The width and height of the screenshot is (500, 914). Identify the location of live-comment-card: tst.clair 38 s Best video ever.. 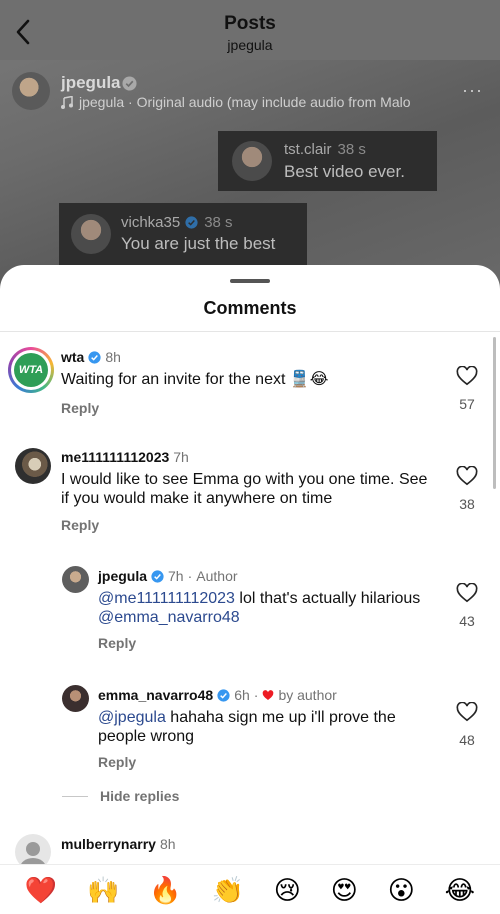
(327, 161).